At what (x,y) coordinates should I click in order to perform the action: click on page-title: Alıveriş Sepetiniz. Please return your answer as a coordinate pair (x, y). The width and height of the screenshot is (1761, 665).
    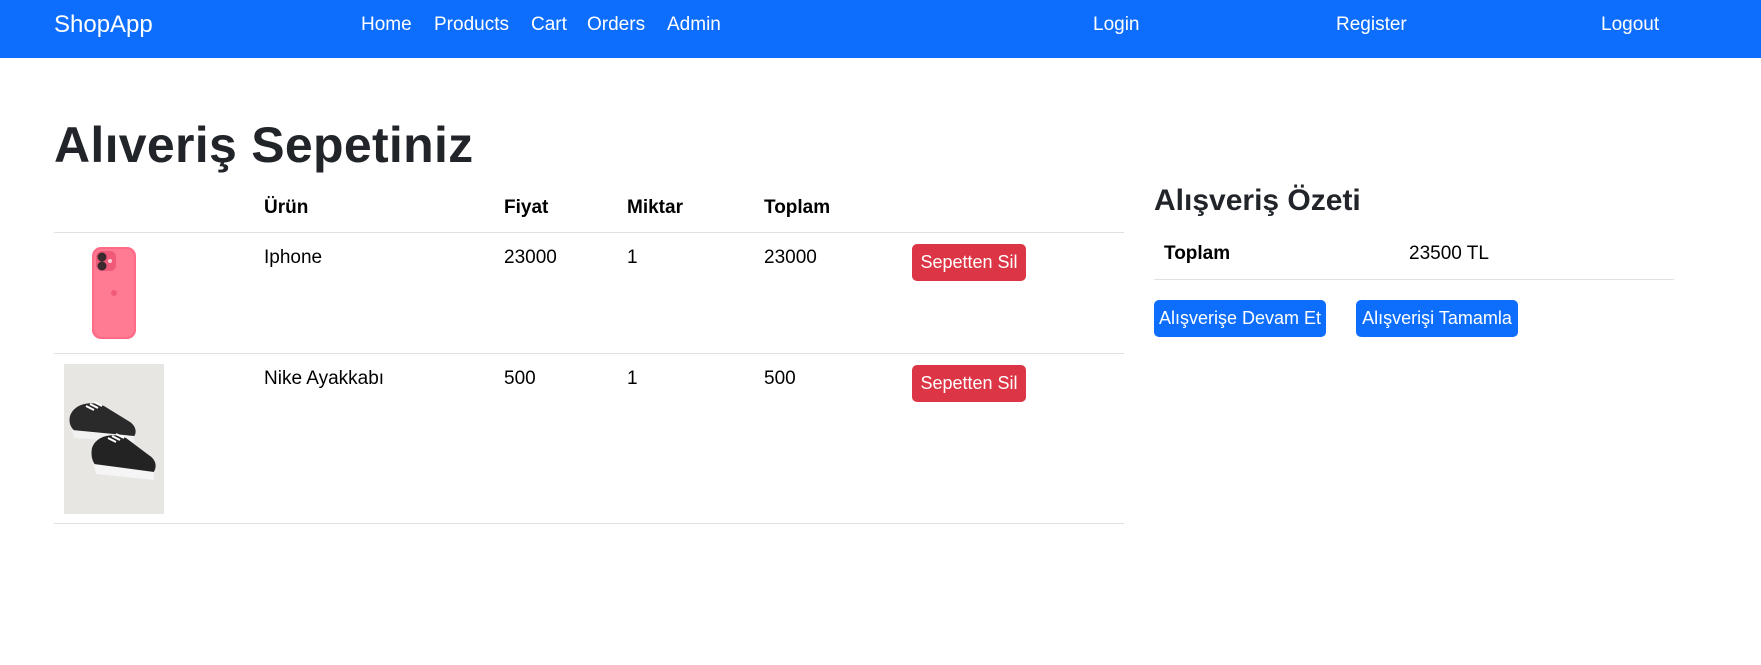
    Looking at the image, I should click on (264, 145).